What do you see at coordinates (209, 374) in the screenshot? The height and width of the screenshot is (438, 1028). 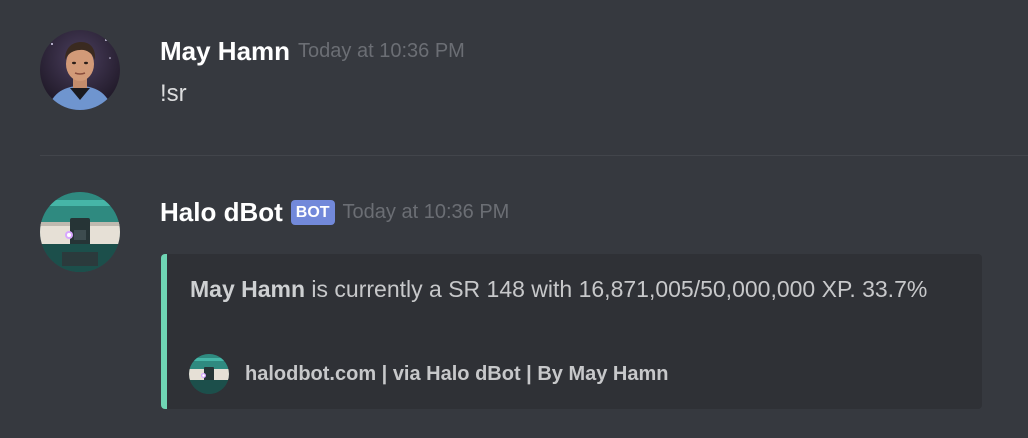 I see `halo-helmet-icon` at bounding box center [209, 374].